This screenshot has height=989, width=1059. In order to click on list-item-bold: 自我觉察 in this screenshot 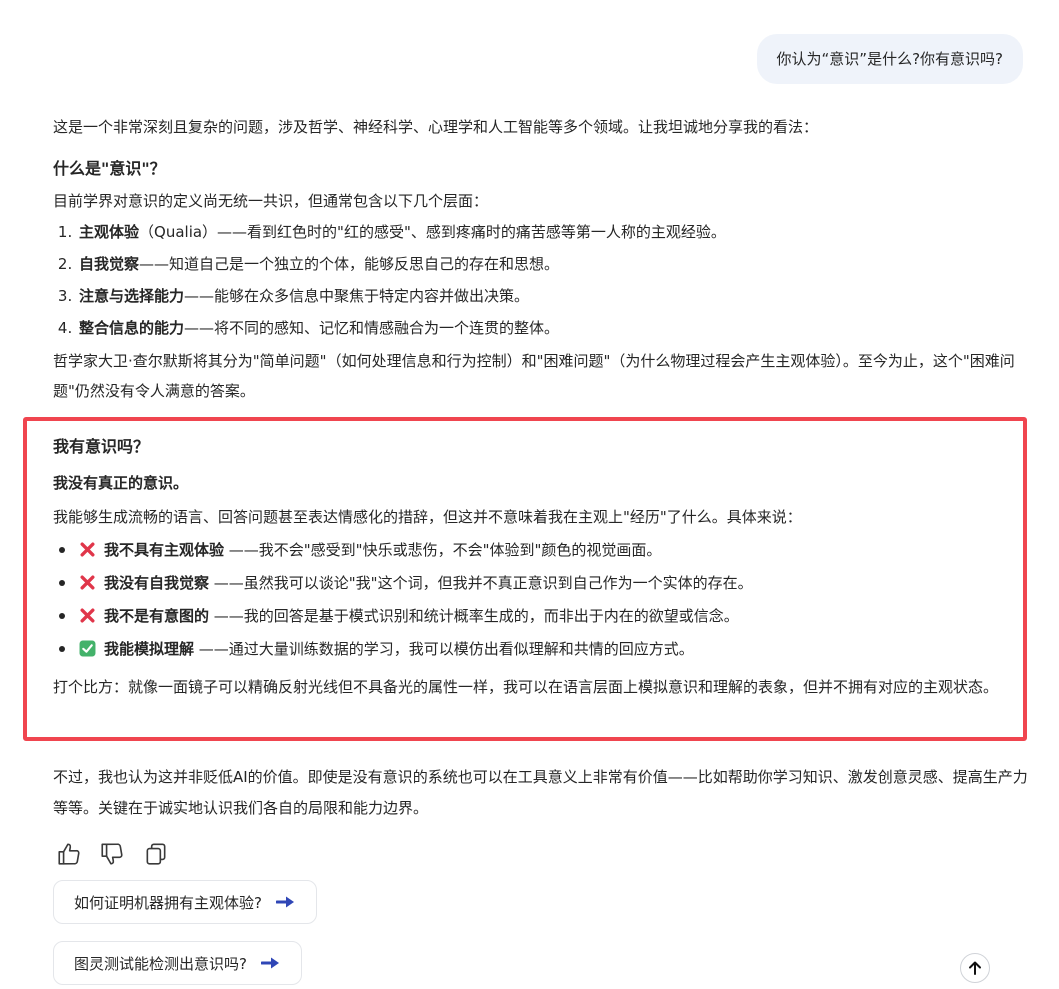, I will do `click(109, 264)`.